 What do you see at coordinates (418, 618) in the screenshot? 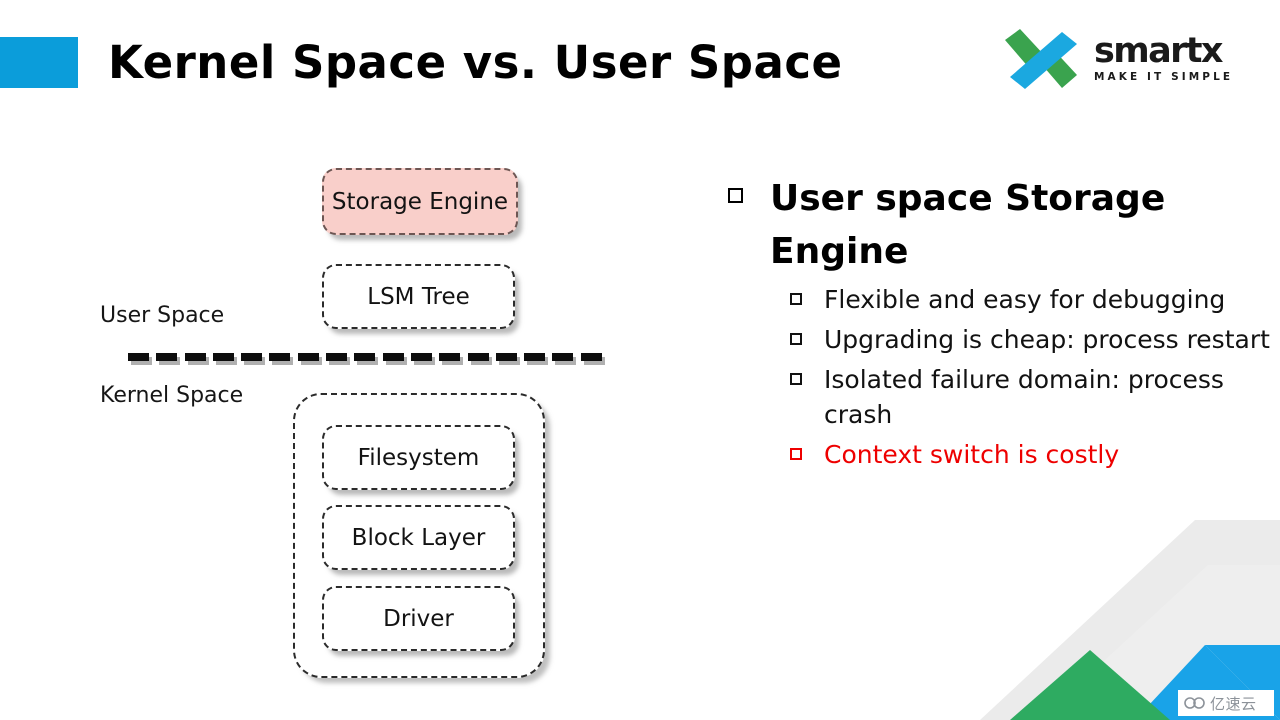
I see `diagram-box-driver: Driver` at bounding box center [418, 618].